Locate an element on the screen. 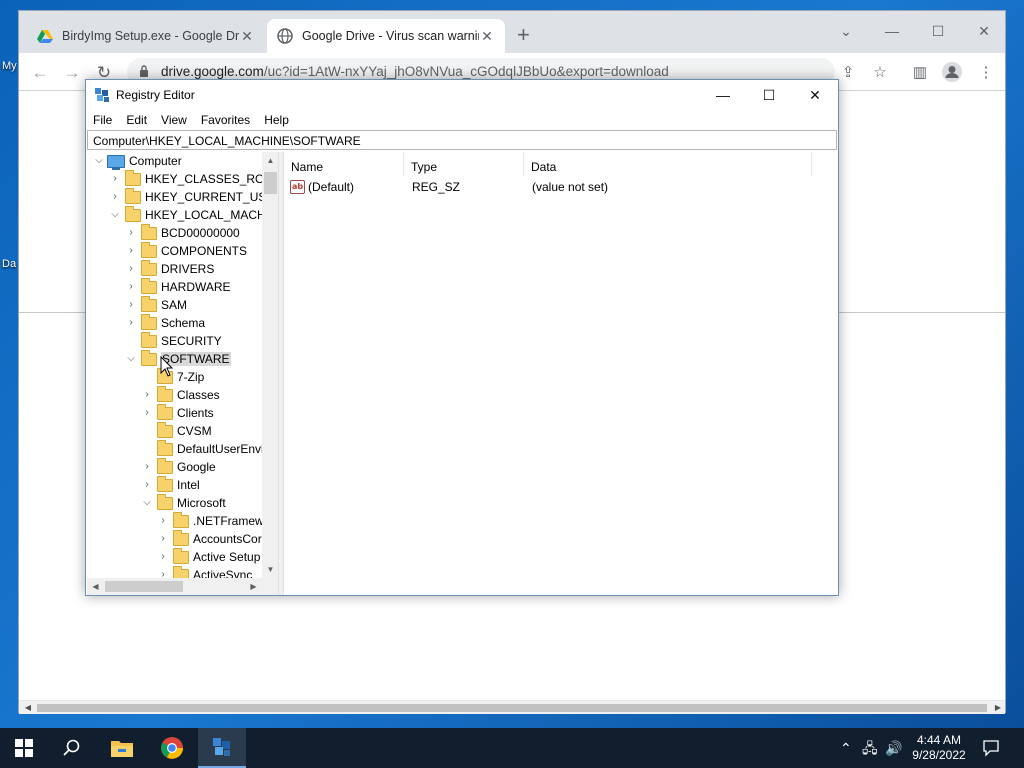 The image size is (1024, 768). desktop-icon-label-2: Da is located at coordinates (9, 264).